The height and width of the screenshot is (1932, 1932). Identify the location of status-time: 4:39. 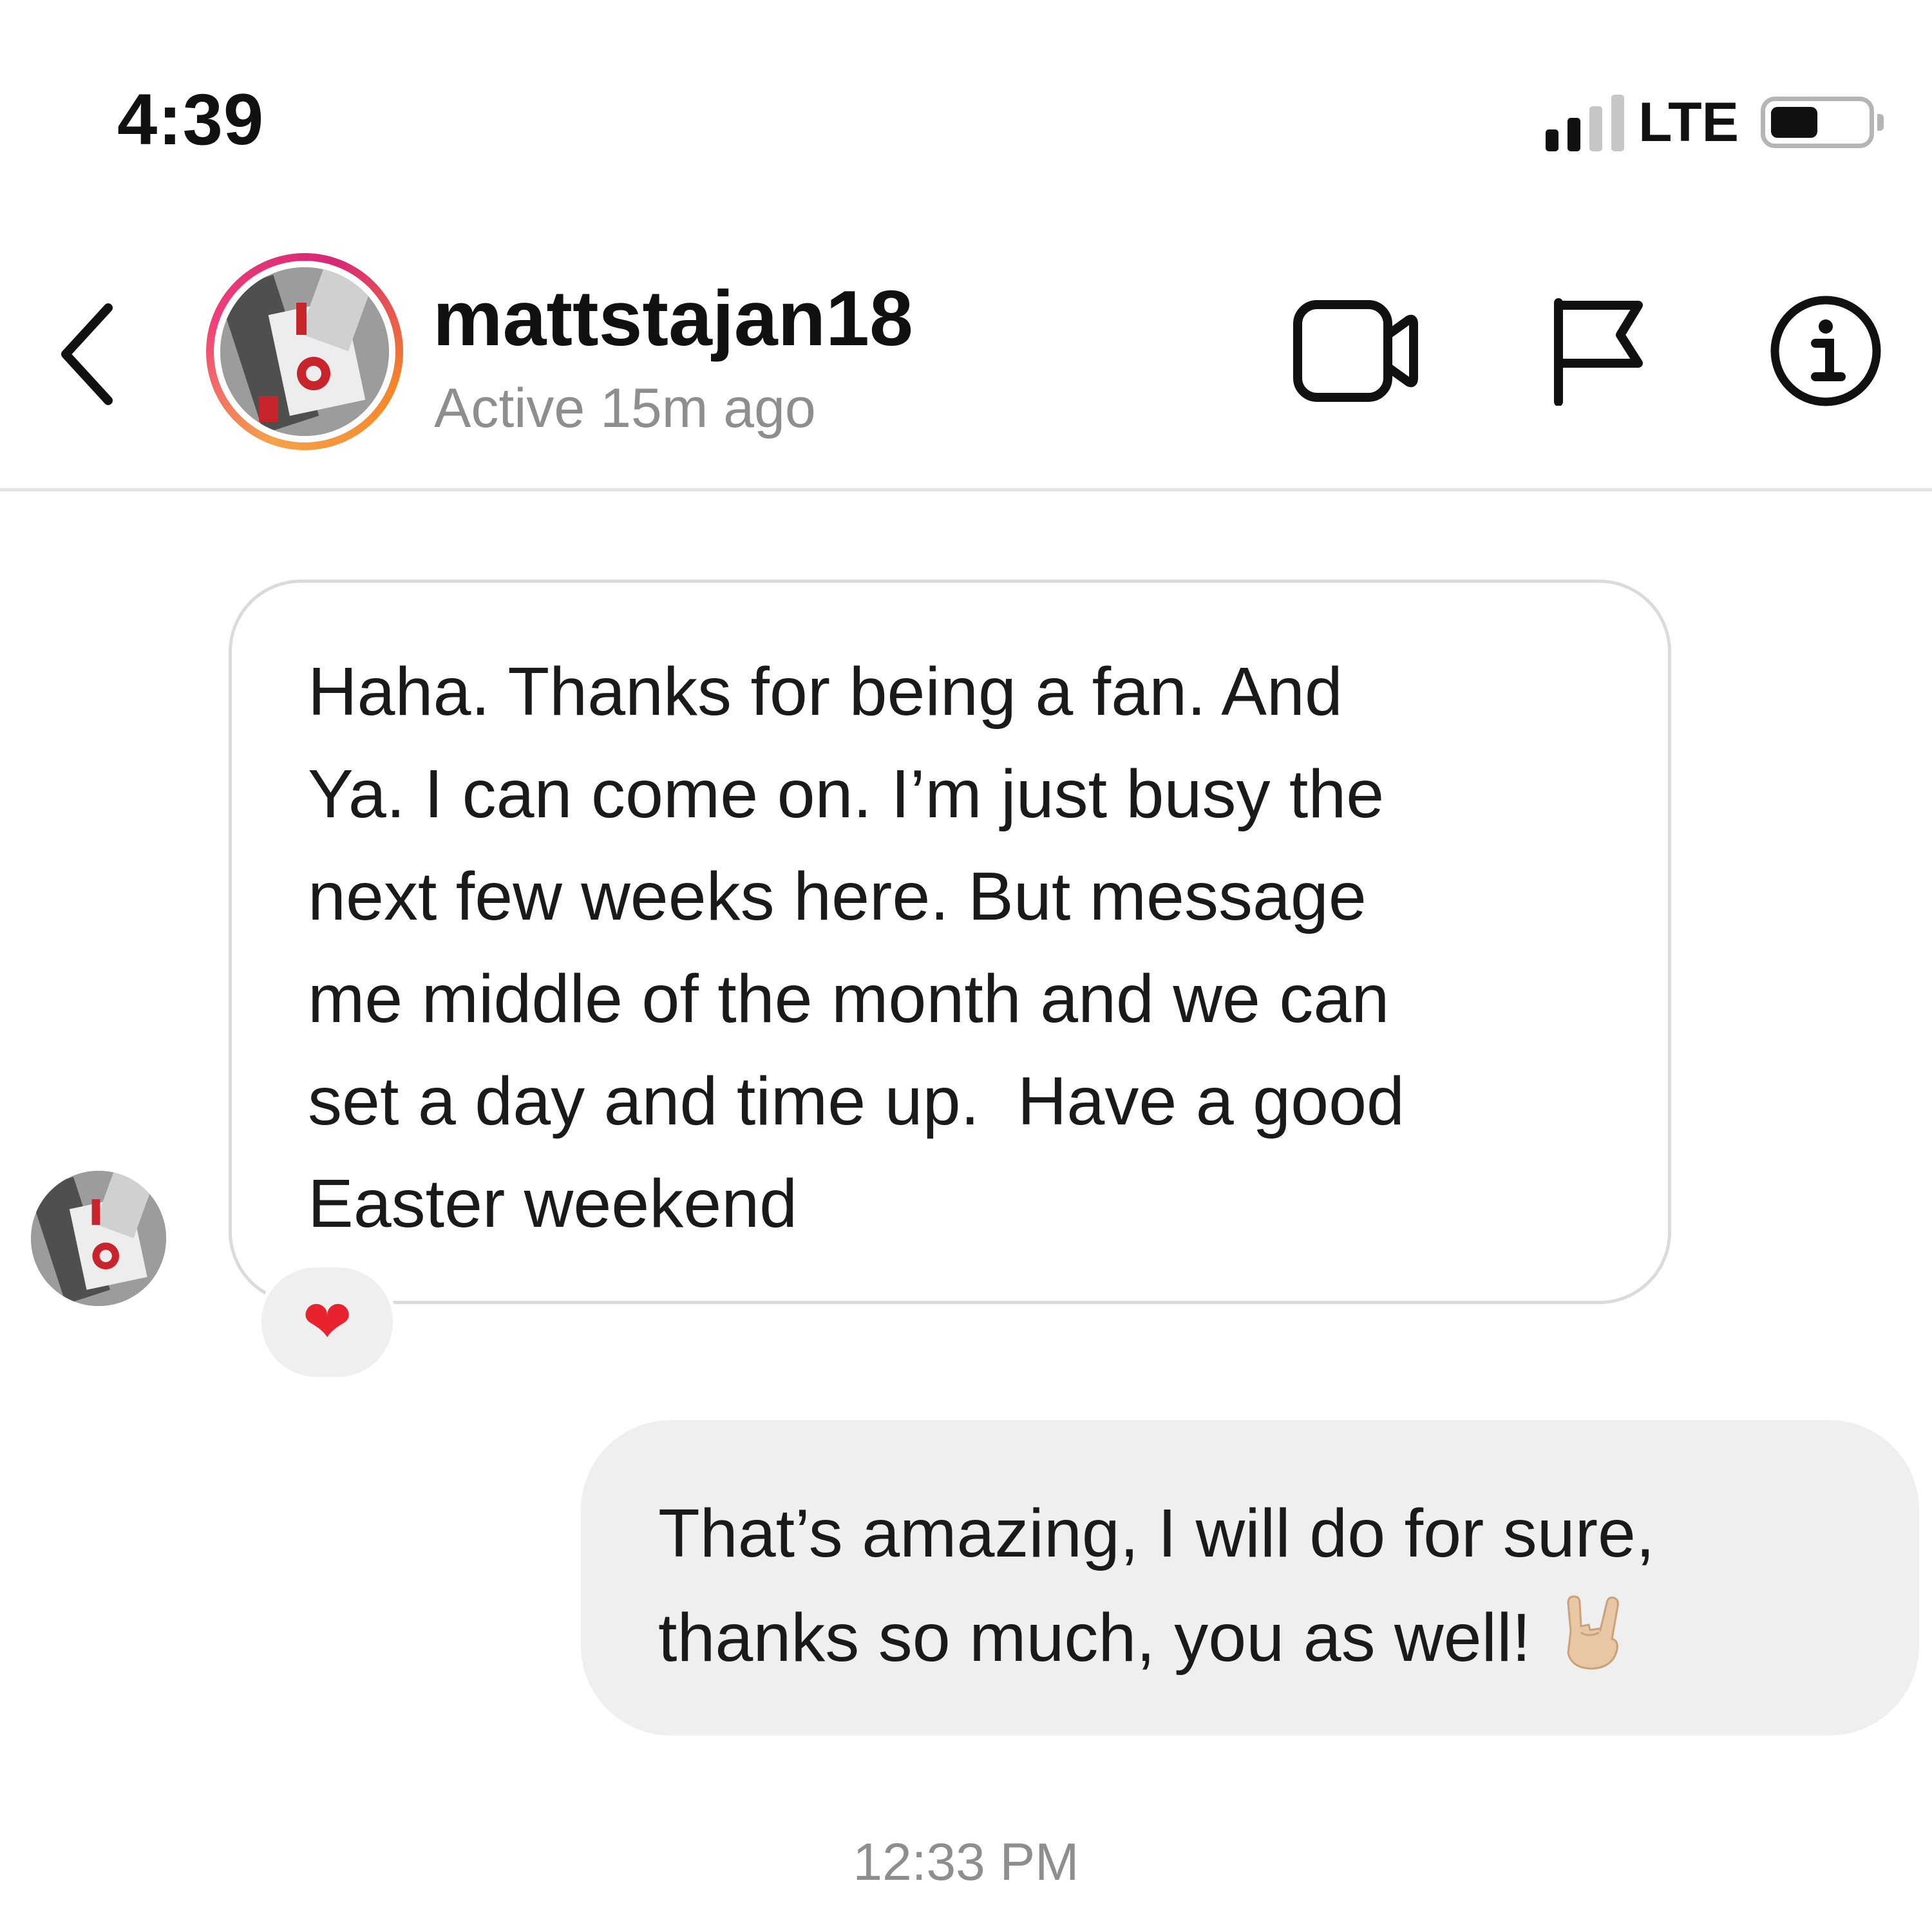
(191, 120).